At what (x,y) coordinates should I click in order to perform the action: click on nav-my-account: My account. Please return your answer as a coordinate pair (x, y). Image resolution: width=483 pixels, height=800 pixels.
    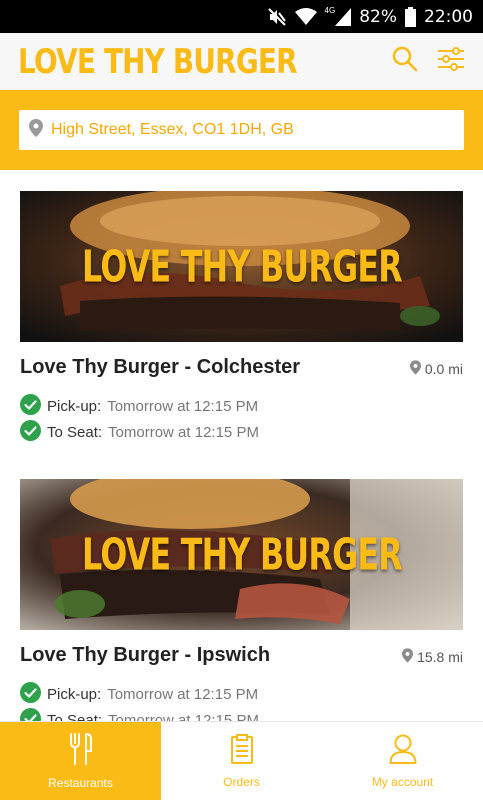
    Looking at the image, I should click on (402, 761).